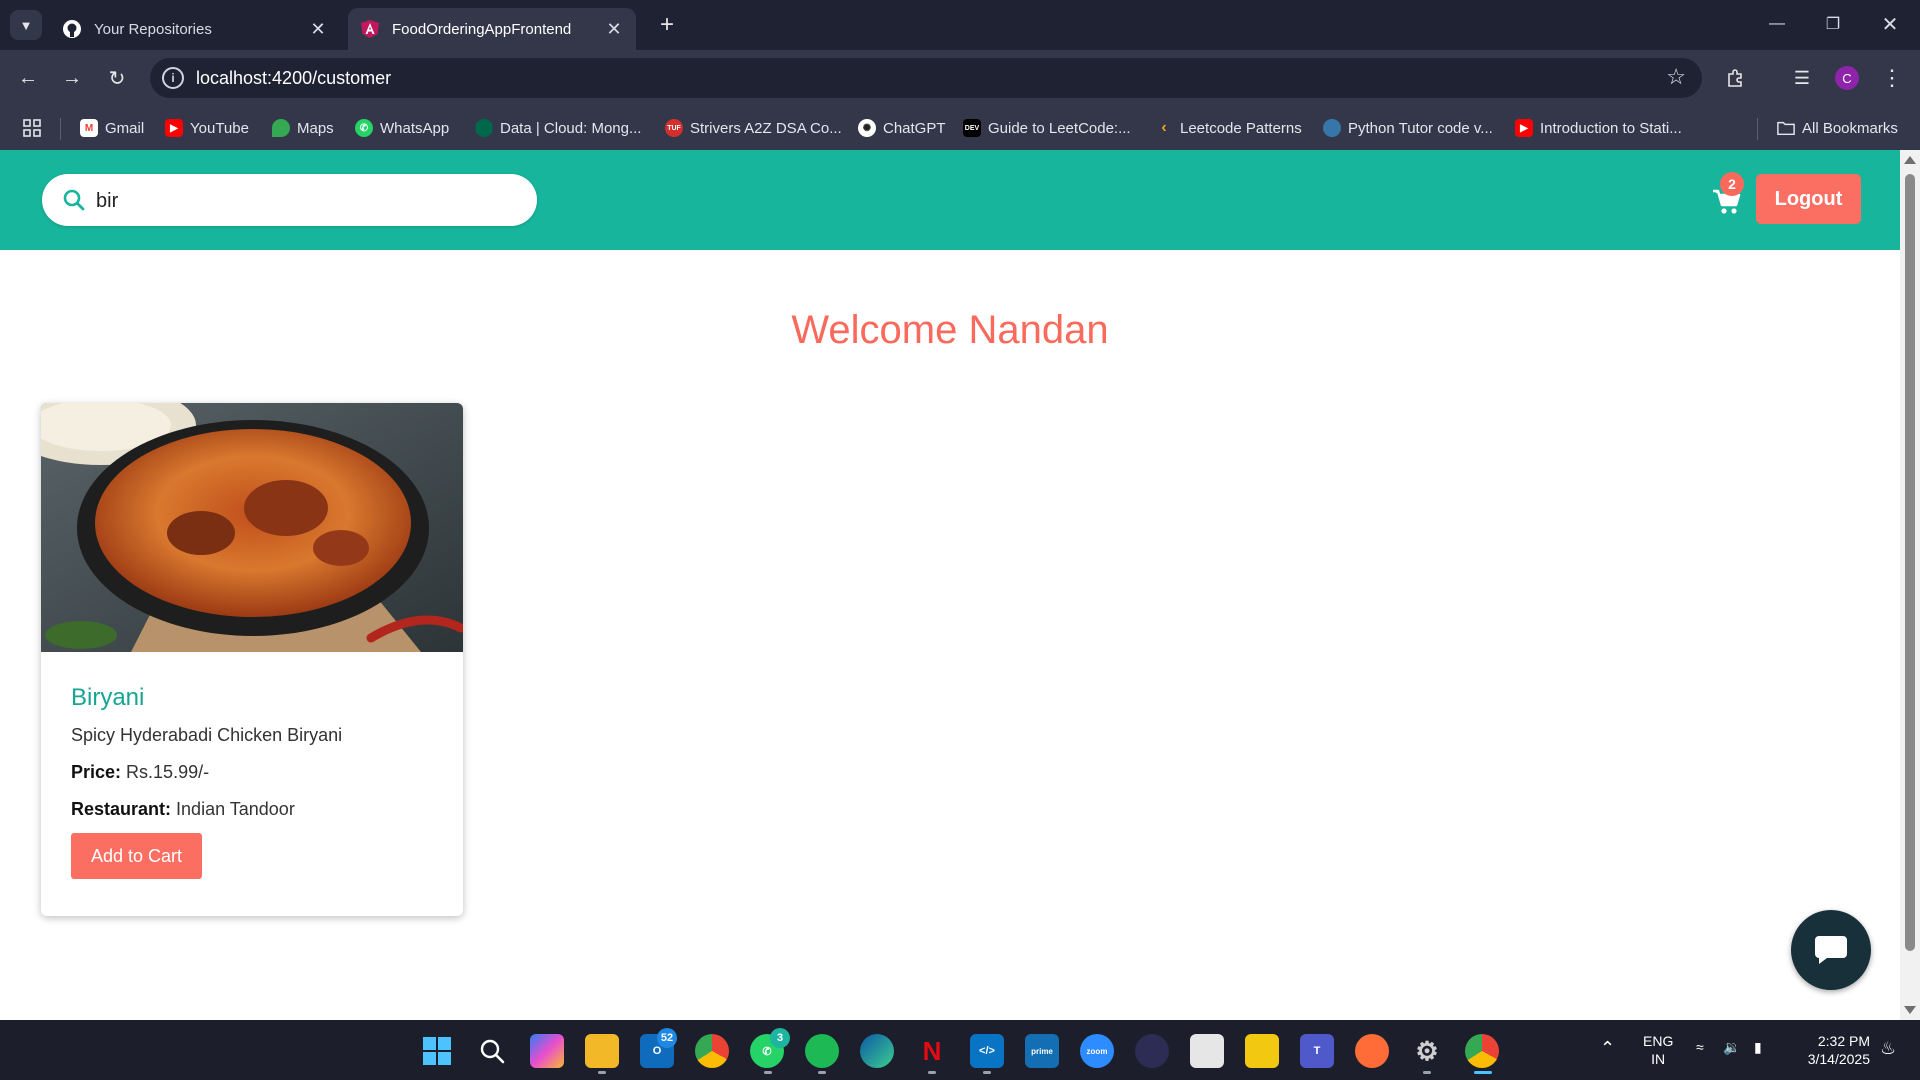 This screenshot has height=1080, width=1920. Describe the element at coordinates (926, 78) in the screenshot. I see `address-bar: i localhost:4200/customer ☆` at that location.